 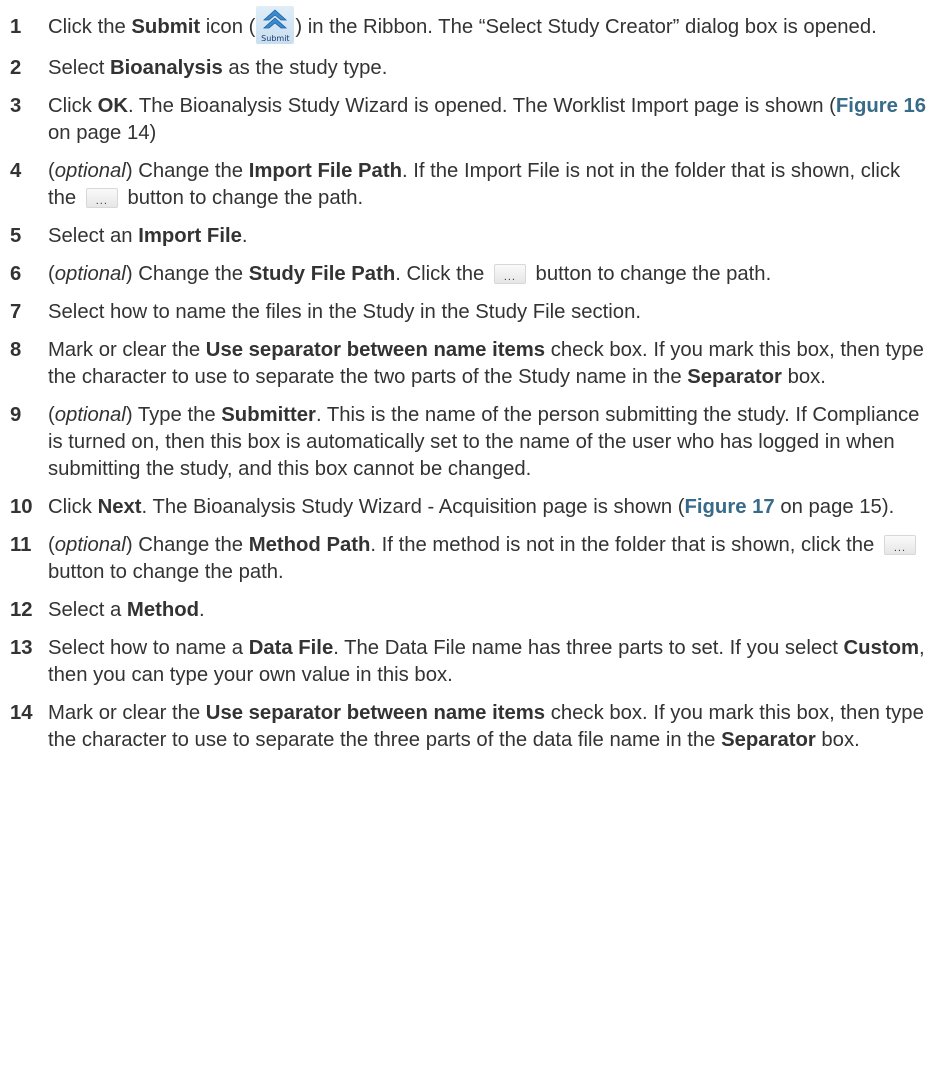 I want to click on step-number: 10, so click(x=21, y=507).